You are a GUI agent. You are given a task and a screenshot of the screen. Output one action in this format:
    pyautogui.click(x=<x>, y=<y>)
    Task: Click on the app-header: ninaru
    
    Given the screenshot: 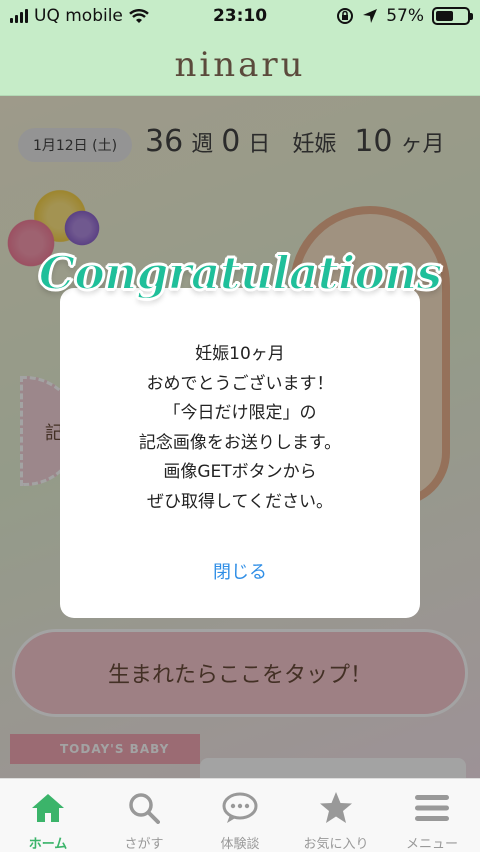 What is the action you would take?
    pyautogui.click(x=240, y=65)
    